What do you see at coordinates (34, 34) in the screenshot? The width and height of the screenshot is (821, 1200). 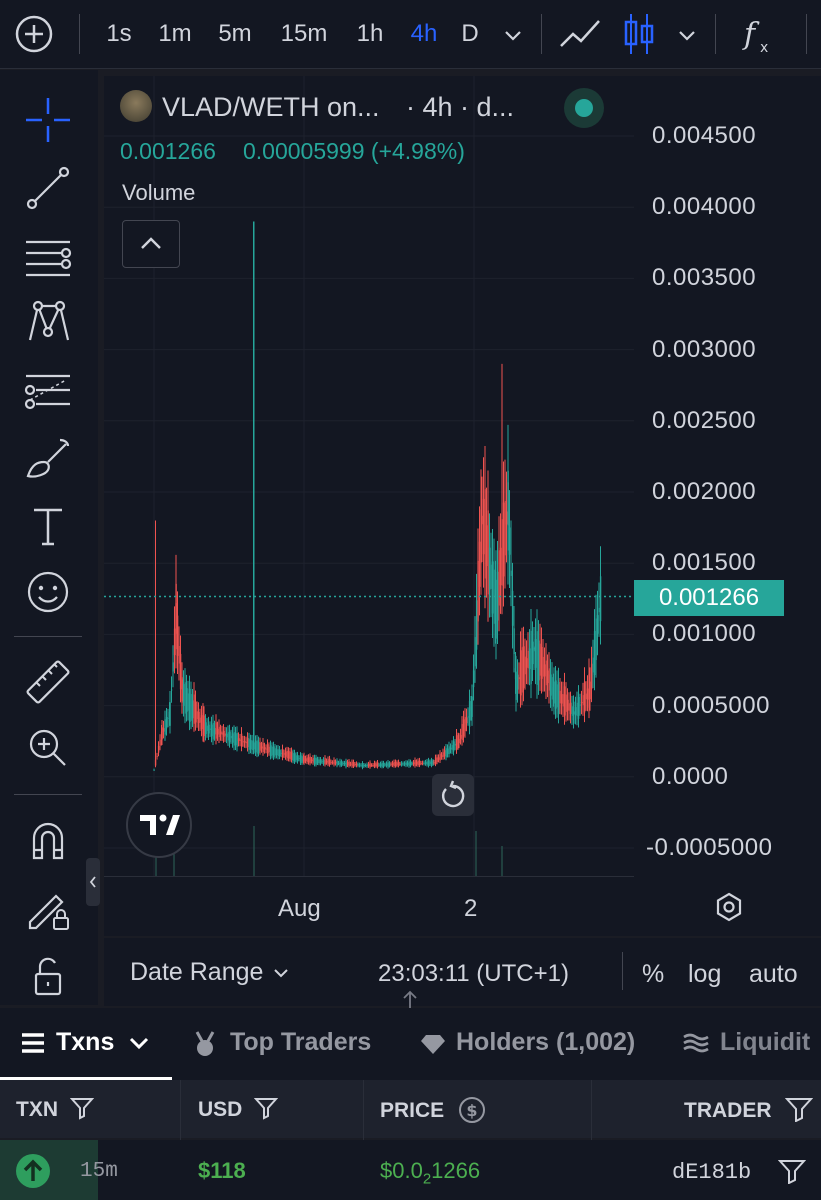 I see `add-symbol-icon` at bounding box center [34, 34].